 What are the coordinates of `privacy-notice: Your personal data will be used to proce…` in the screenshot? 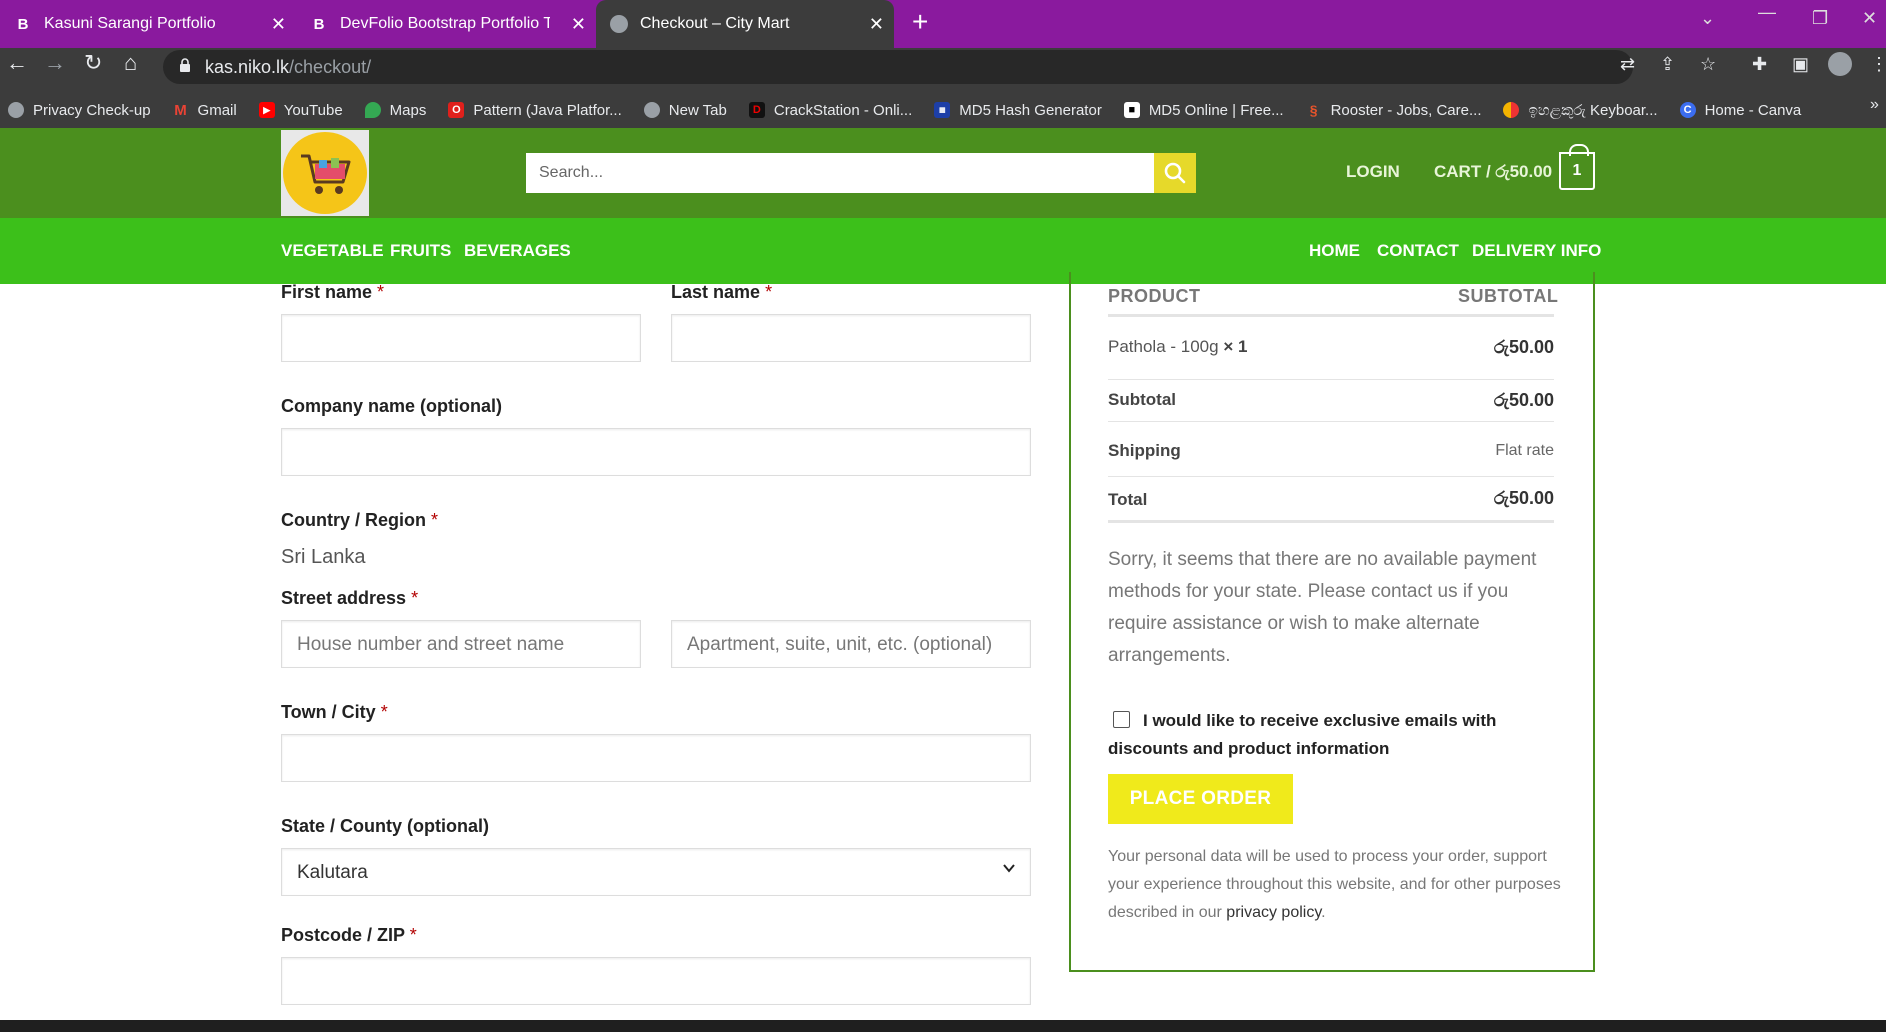 It's located at (1334, 884).